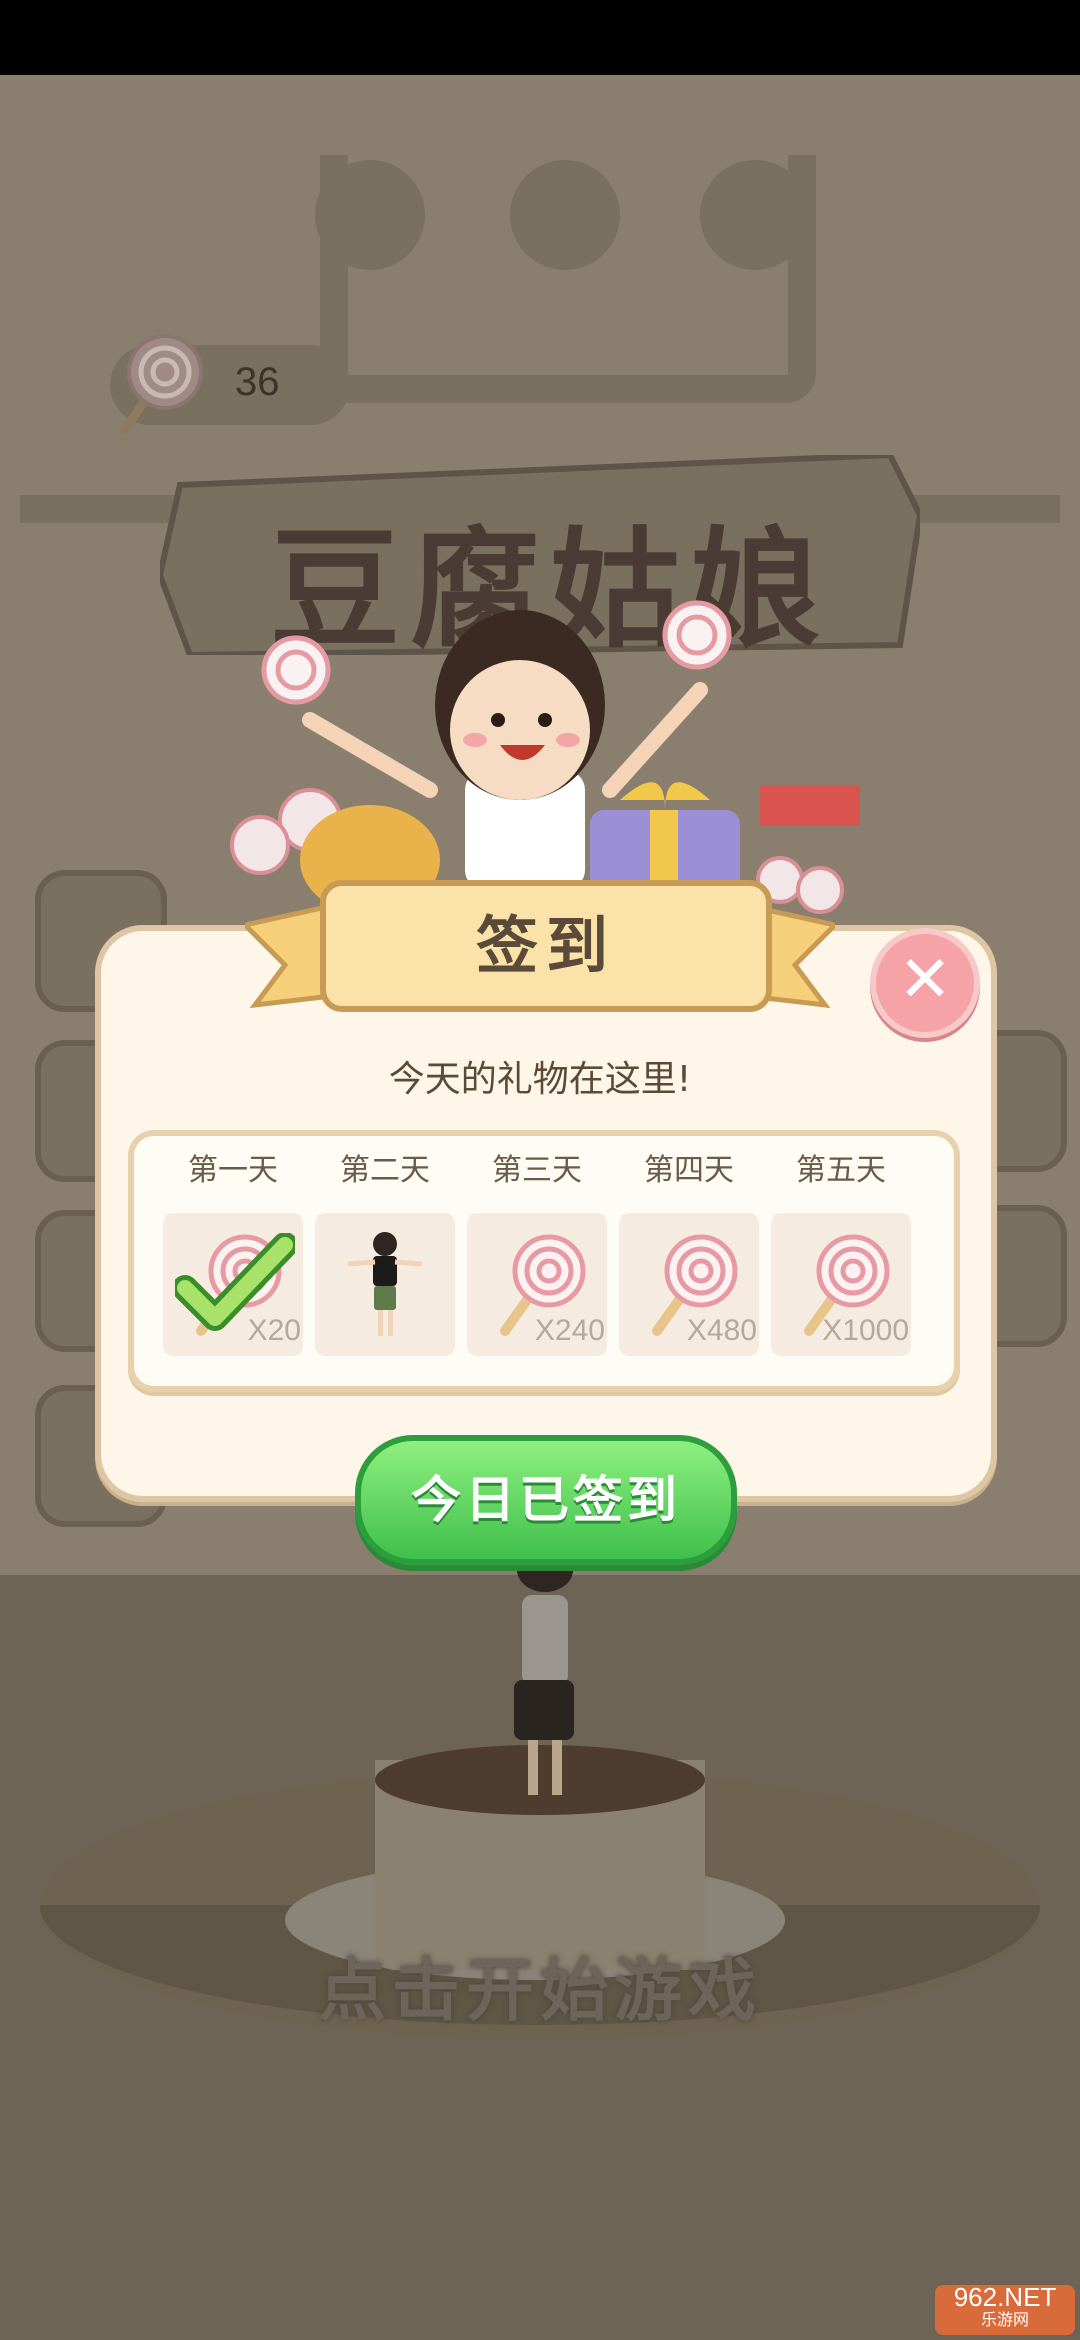  What do you see at coordinates (540, 1984) in the screenshot?
I see `start-game-text: 点击开始游戏` at bounding box center [540, 1984].